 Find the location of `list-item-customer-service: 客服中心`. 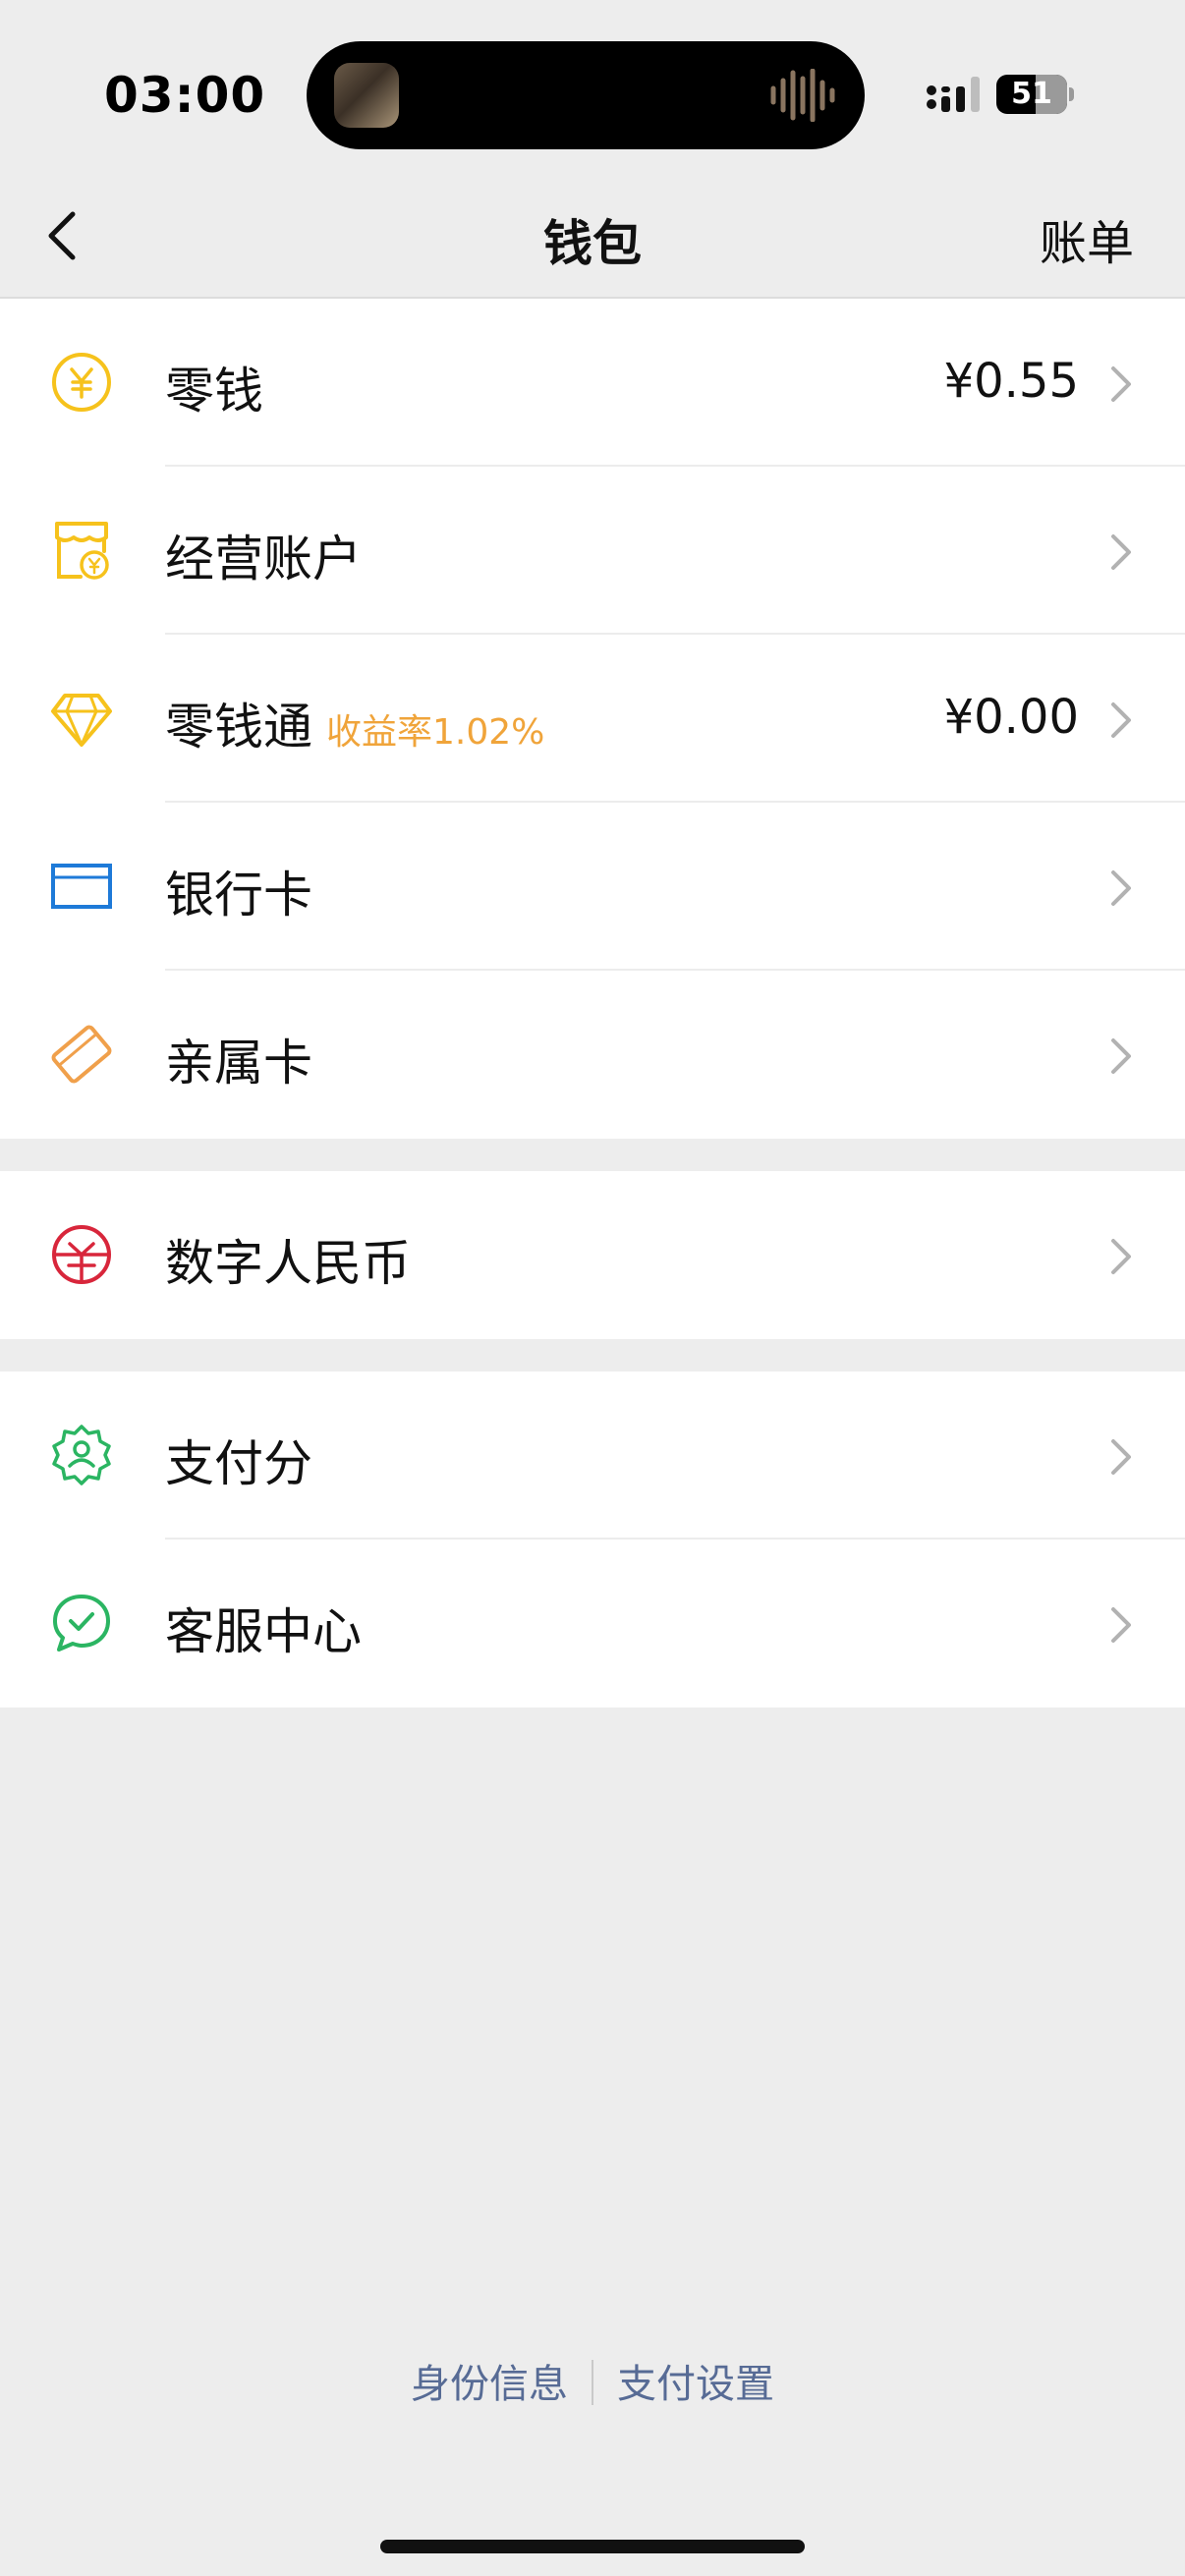

list-item-customer-service: 客服中心 is located at coordinates (592, 1624).